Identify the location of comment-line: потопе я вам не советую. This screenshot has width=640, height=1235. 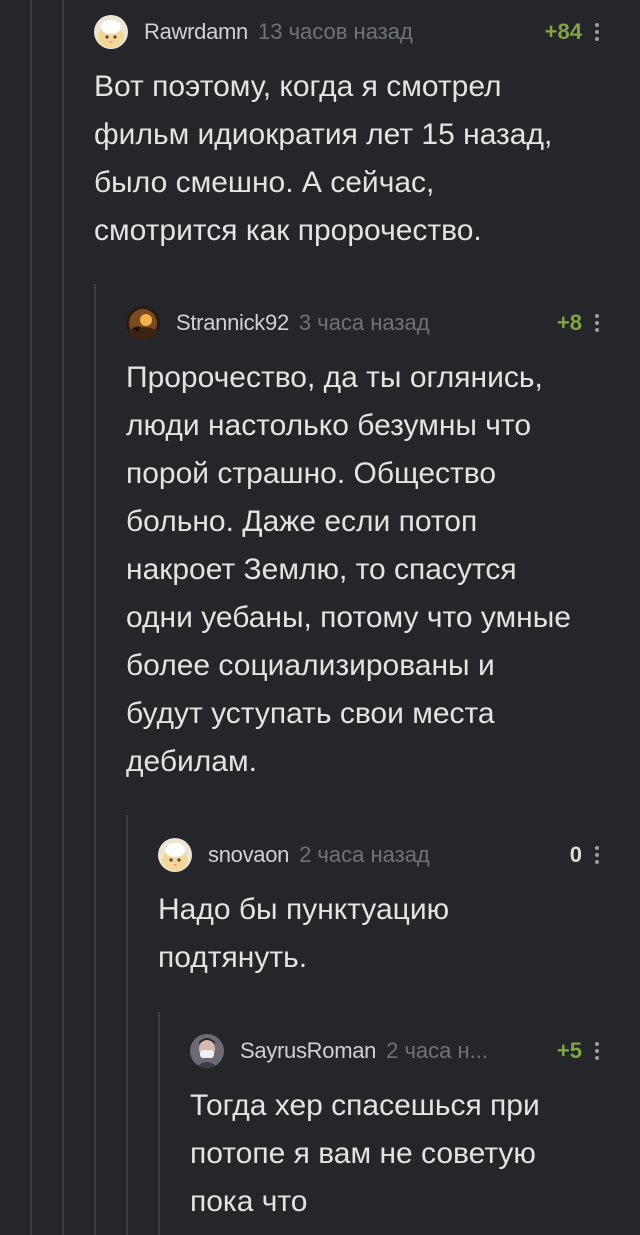
(363, 1153).